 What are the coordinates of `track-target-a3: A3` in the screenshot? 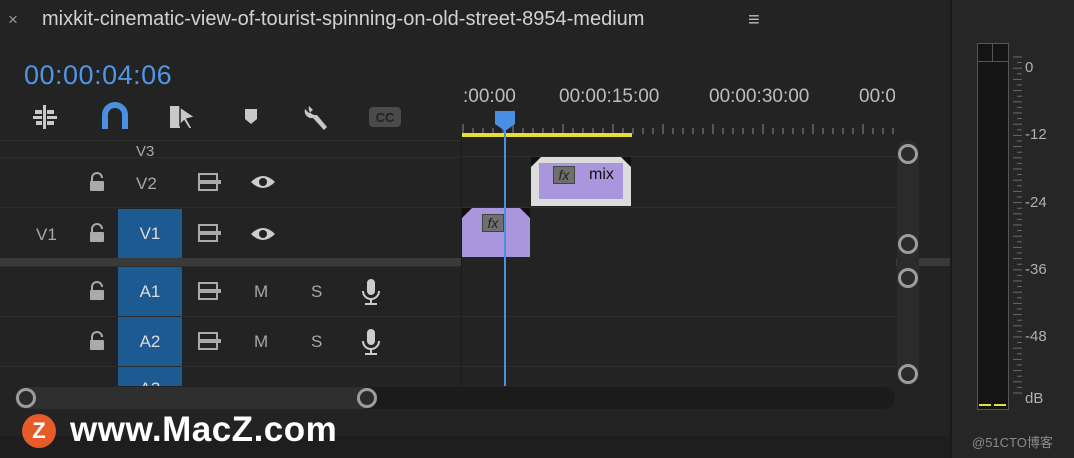 It's located at (150, 376).